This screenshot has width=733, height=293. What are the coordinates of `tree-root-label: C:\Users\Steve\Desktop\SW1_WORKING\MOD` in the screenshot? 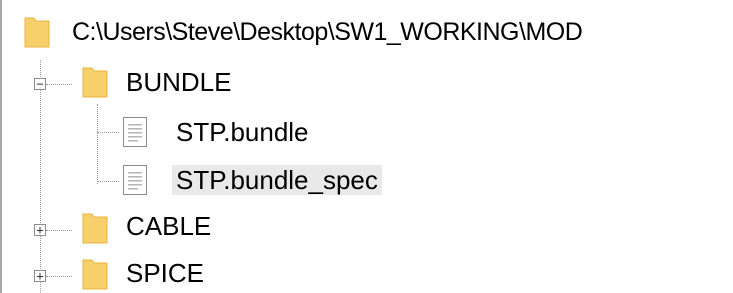 It's located at (327, 32).